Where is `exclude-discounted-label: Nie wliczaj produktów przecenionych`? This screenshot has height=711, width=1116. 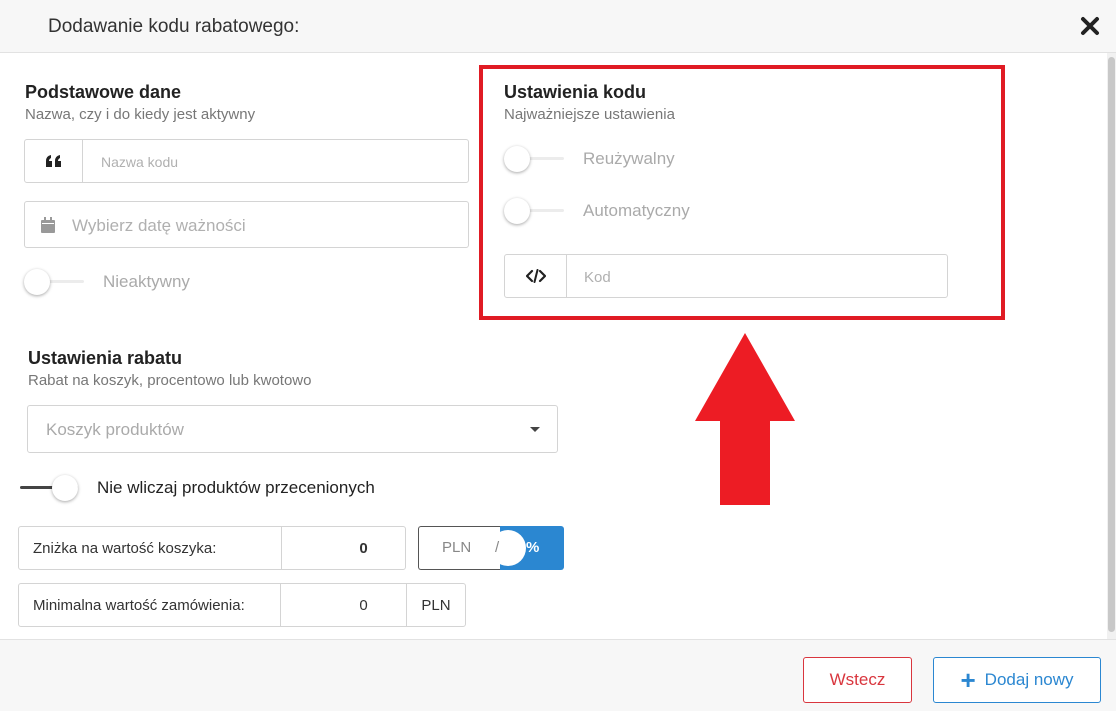 exclude-discounted-label: Nie wliczaj produktów przecenionych is located at coordinates (236, 487).